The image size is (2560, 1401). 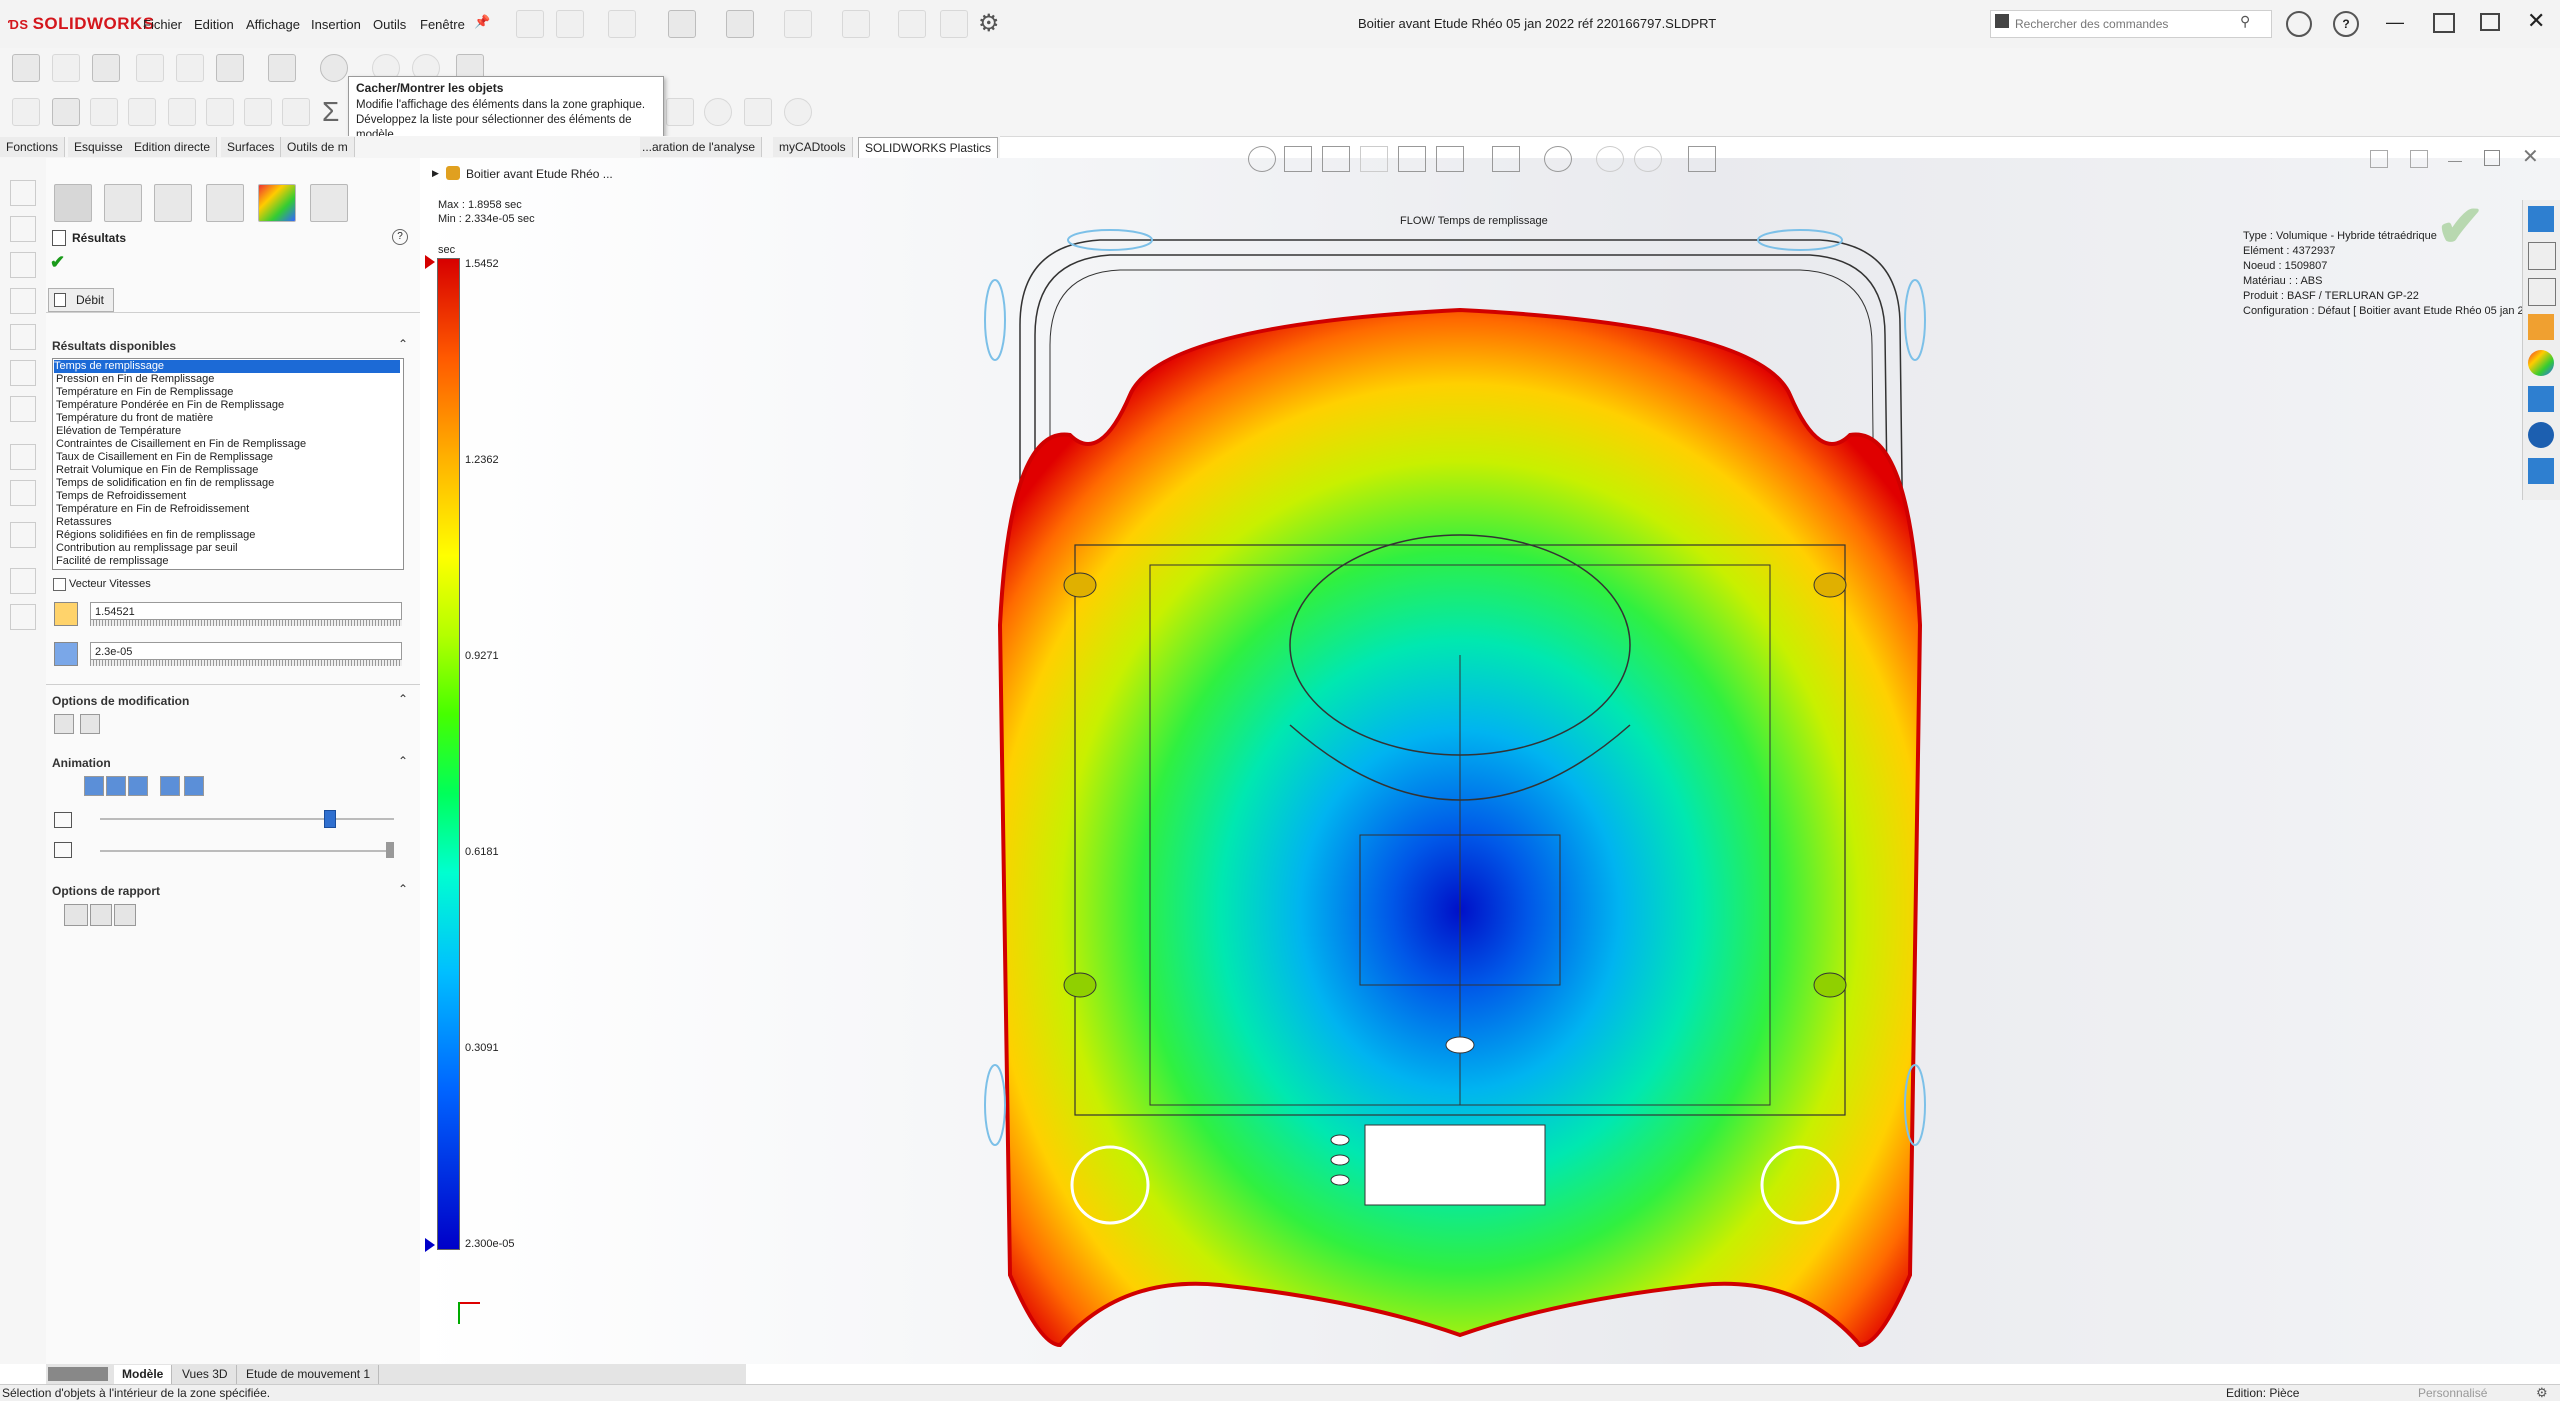 I want to click on plastics-icon, so click(x=2541, y=435).